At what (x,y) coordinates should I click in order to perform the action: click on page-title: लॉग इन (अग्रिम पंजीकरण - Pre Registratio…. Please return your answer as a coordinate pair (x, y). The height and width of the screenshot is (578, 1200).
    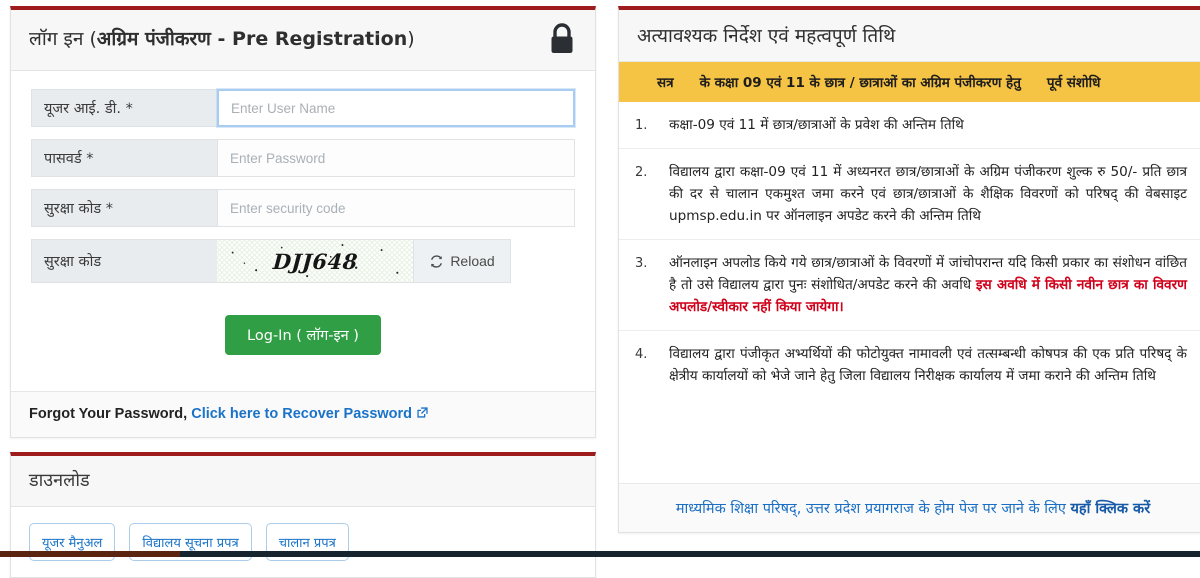
    Looking at the image, I should click on (222, 39).